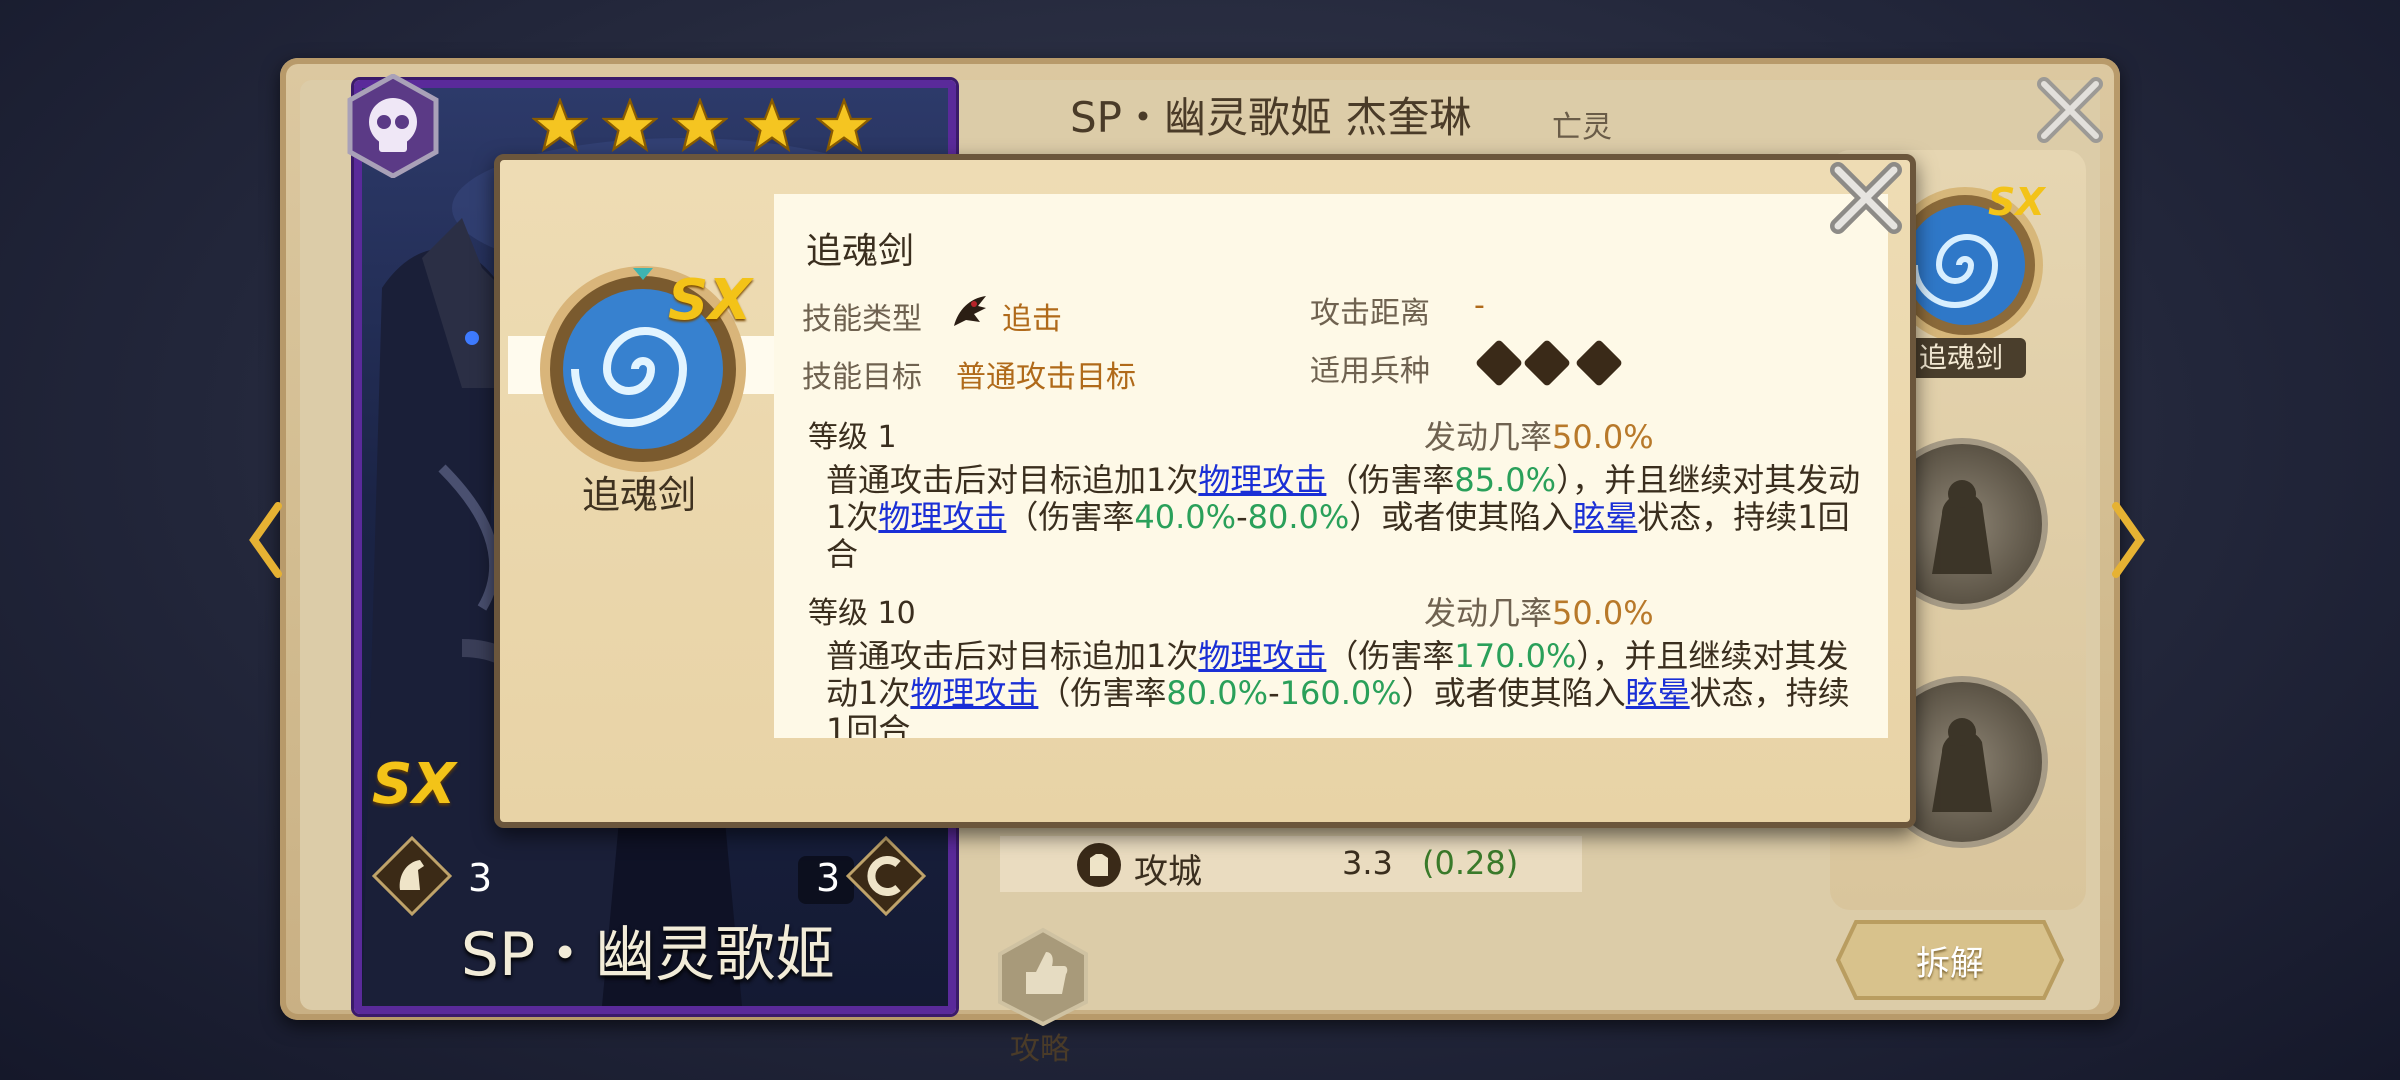  I want to click on dismantle-button: 拆解, so click(1950, 960).